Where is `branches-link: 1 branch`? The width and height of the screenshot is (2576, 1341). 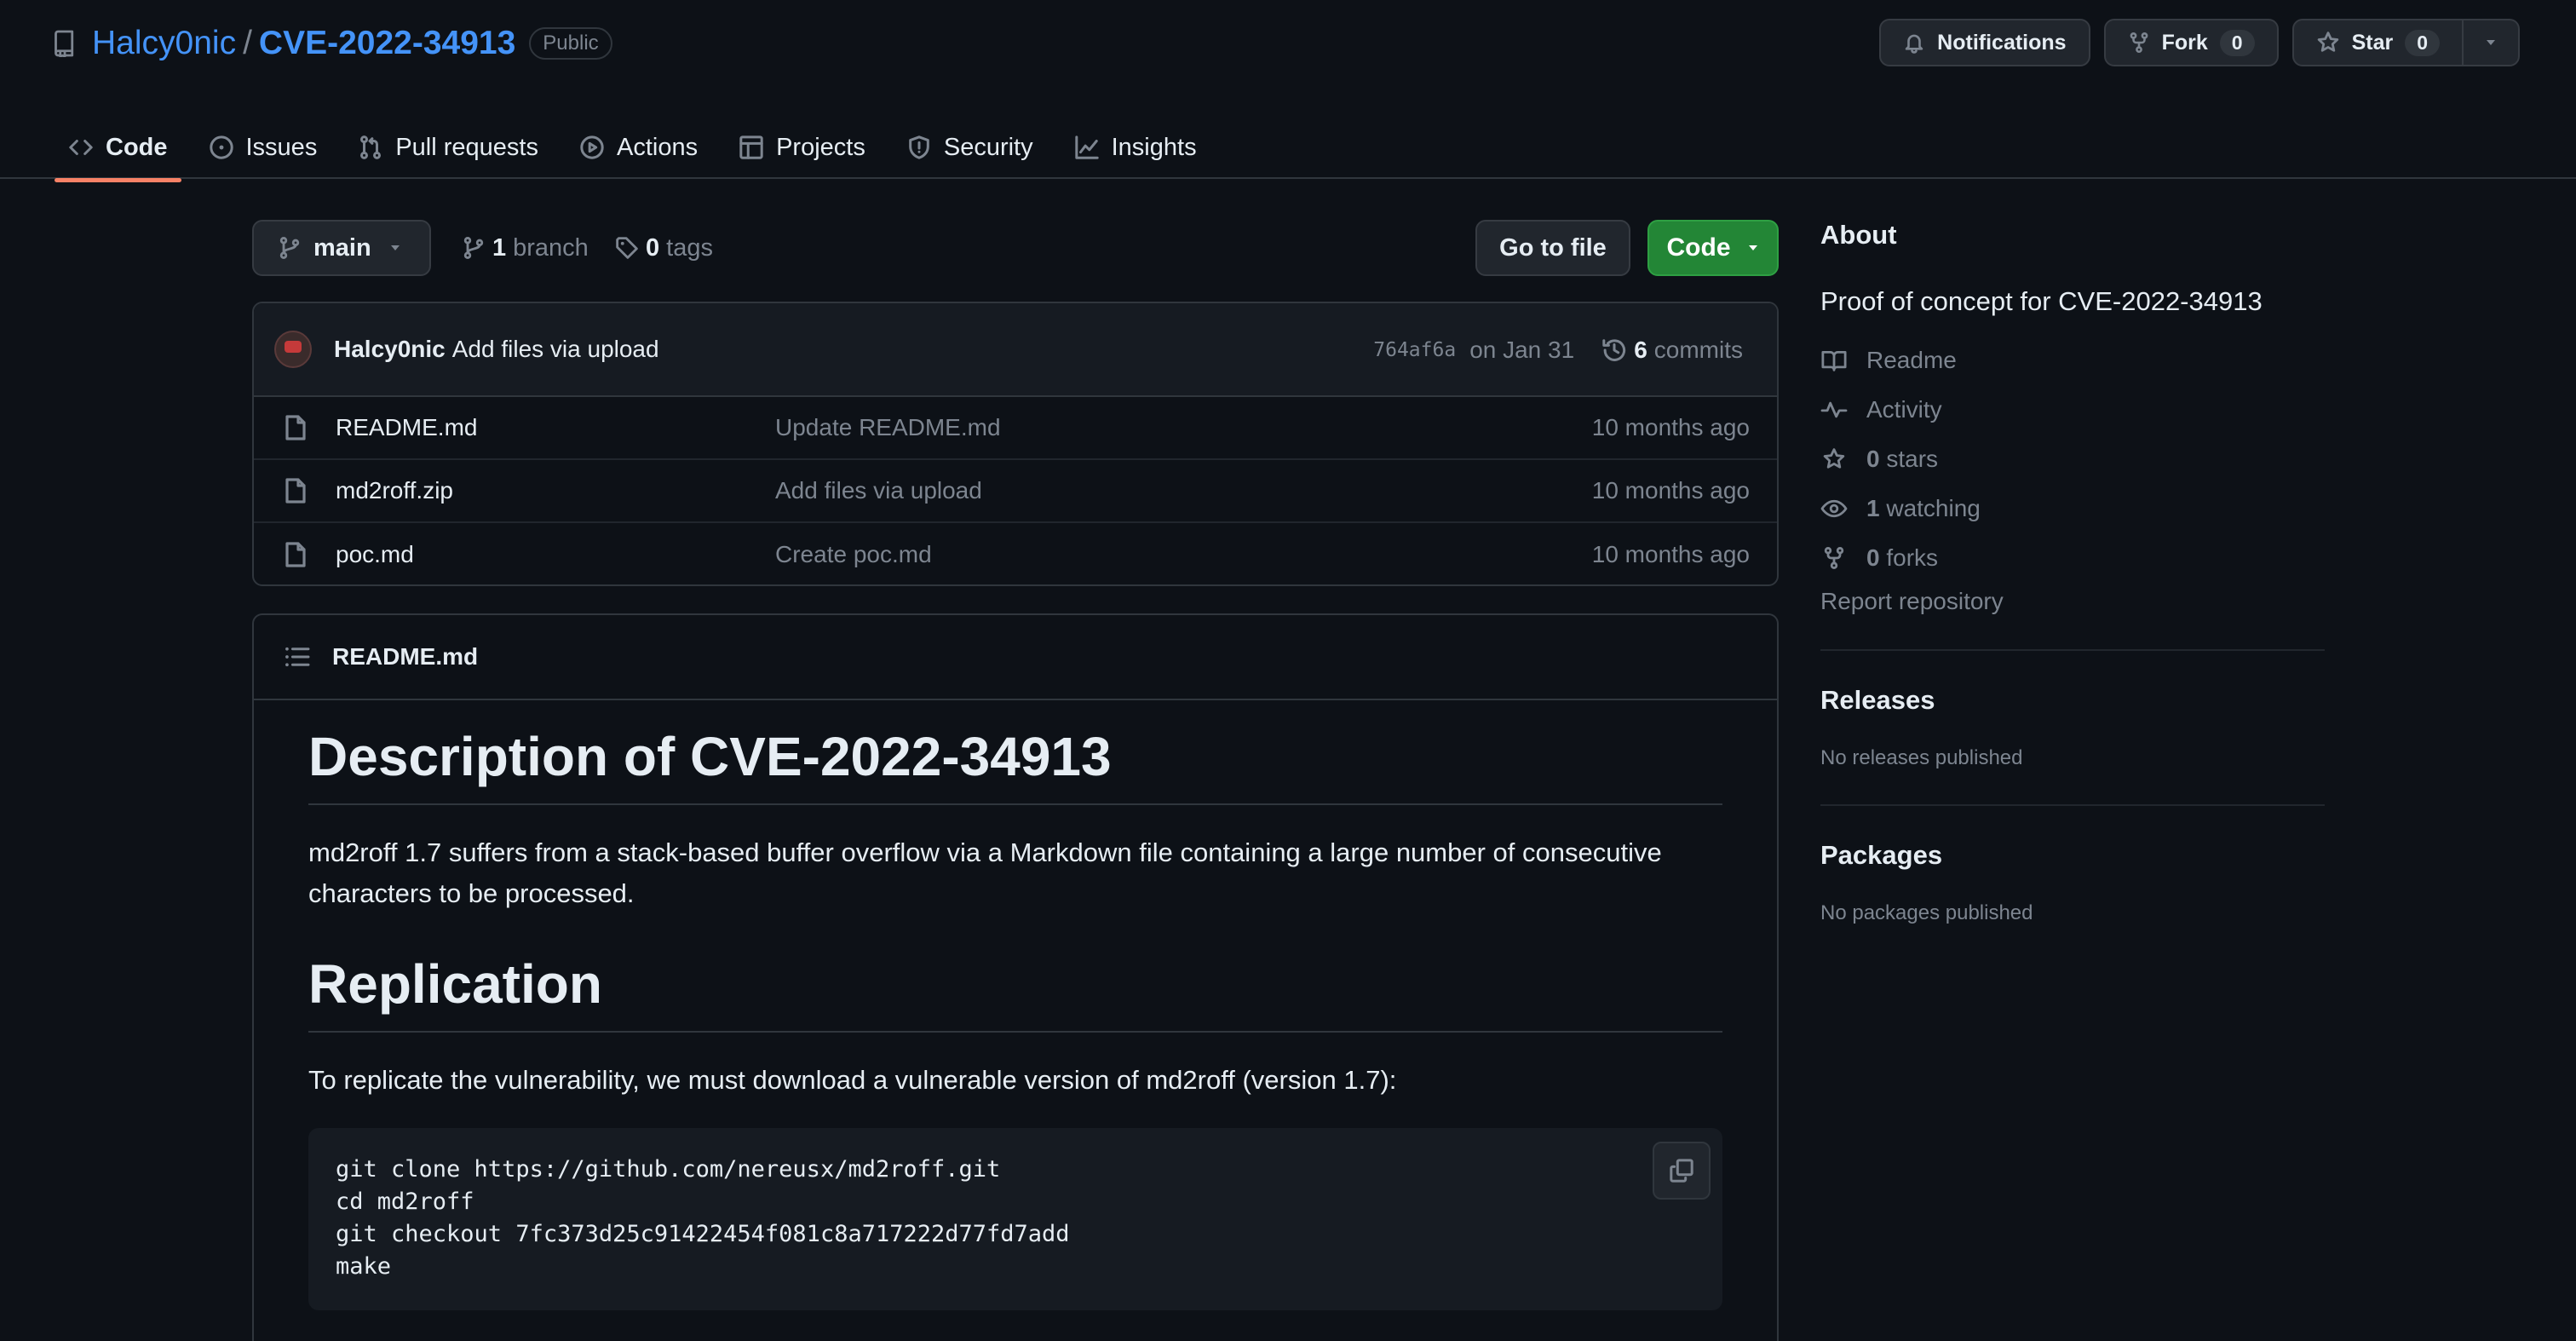 branches-link: 1 branch is located at coordinates (525, 248).